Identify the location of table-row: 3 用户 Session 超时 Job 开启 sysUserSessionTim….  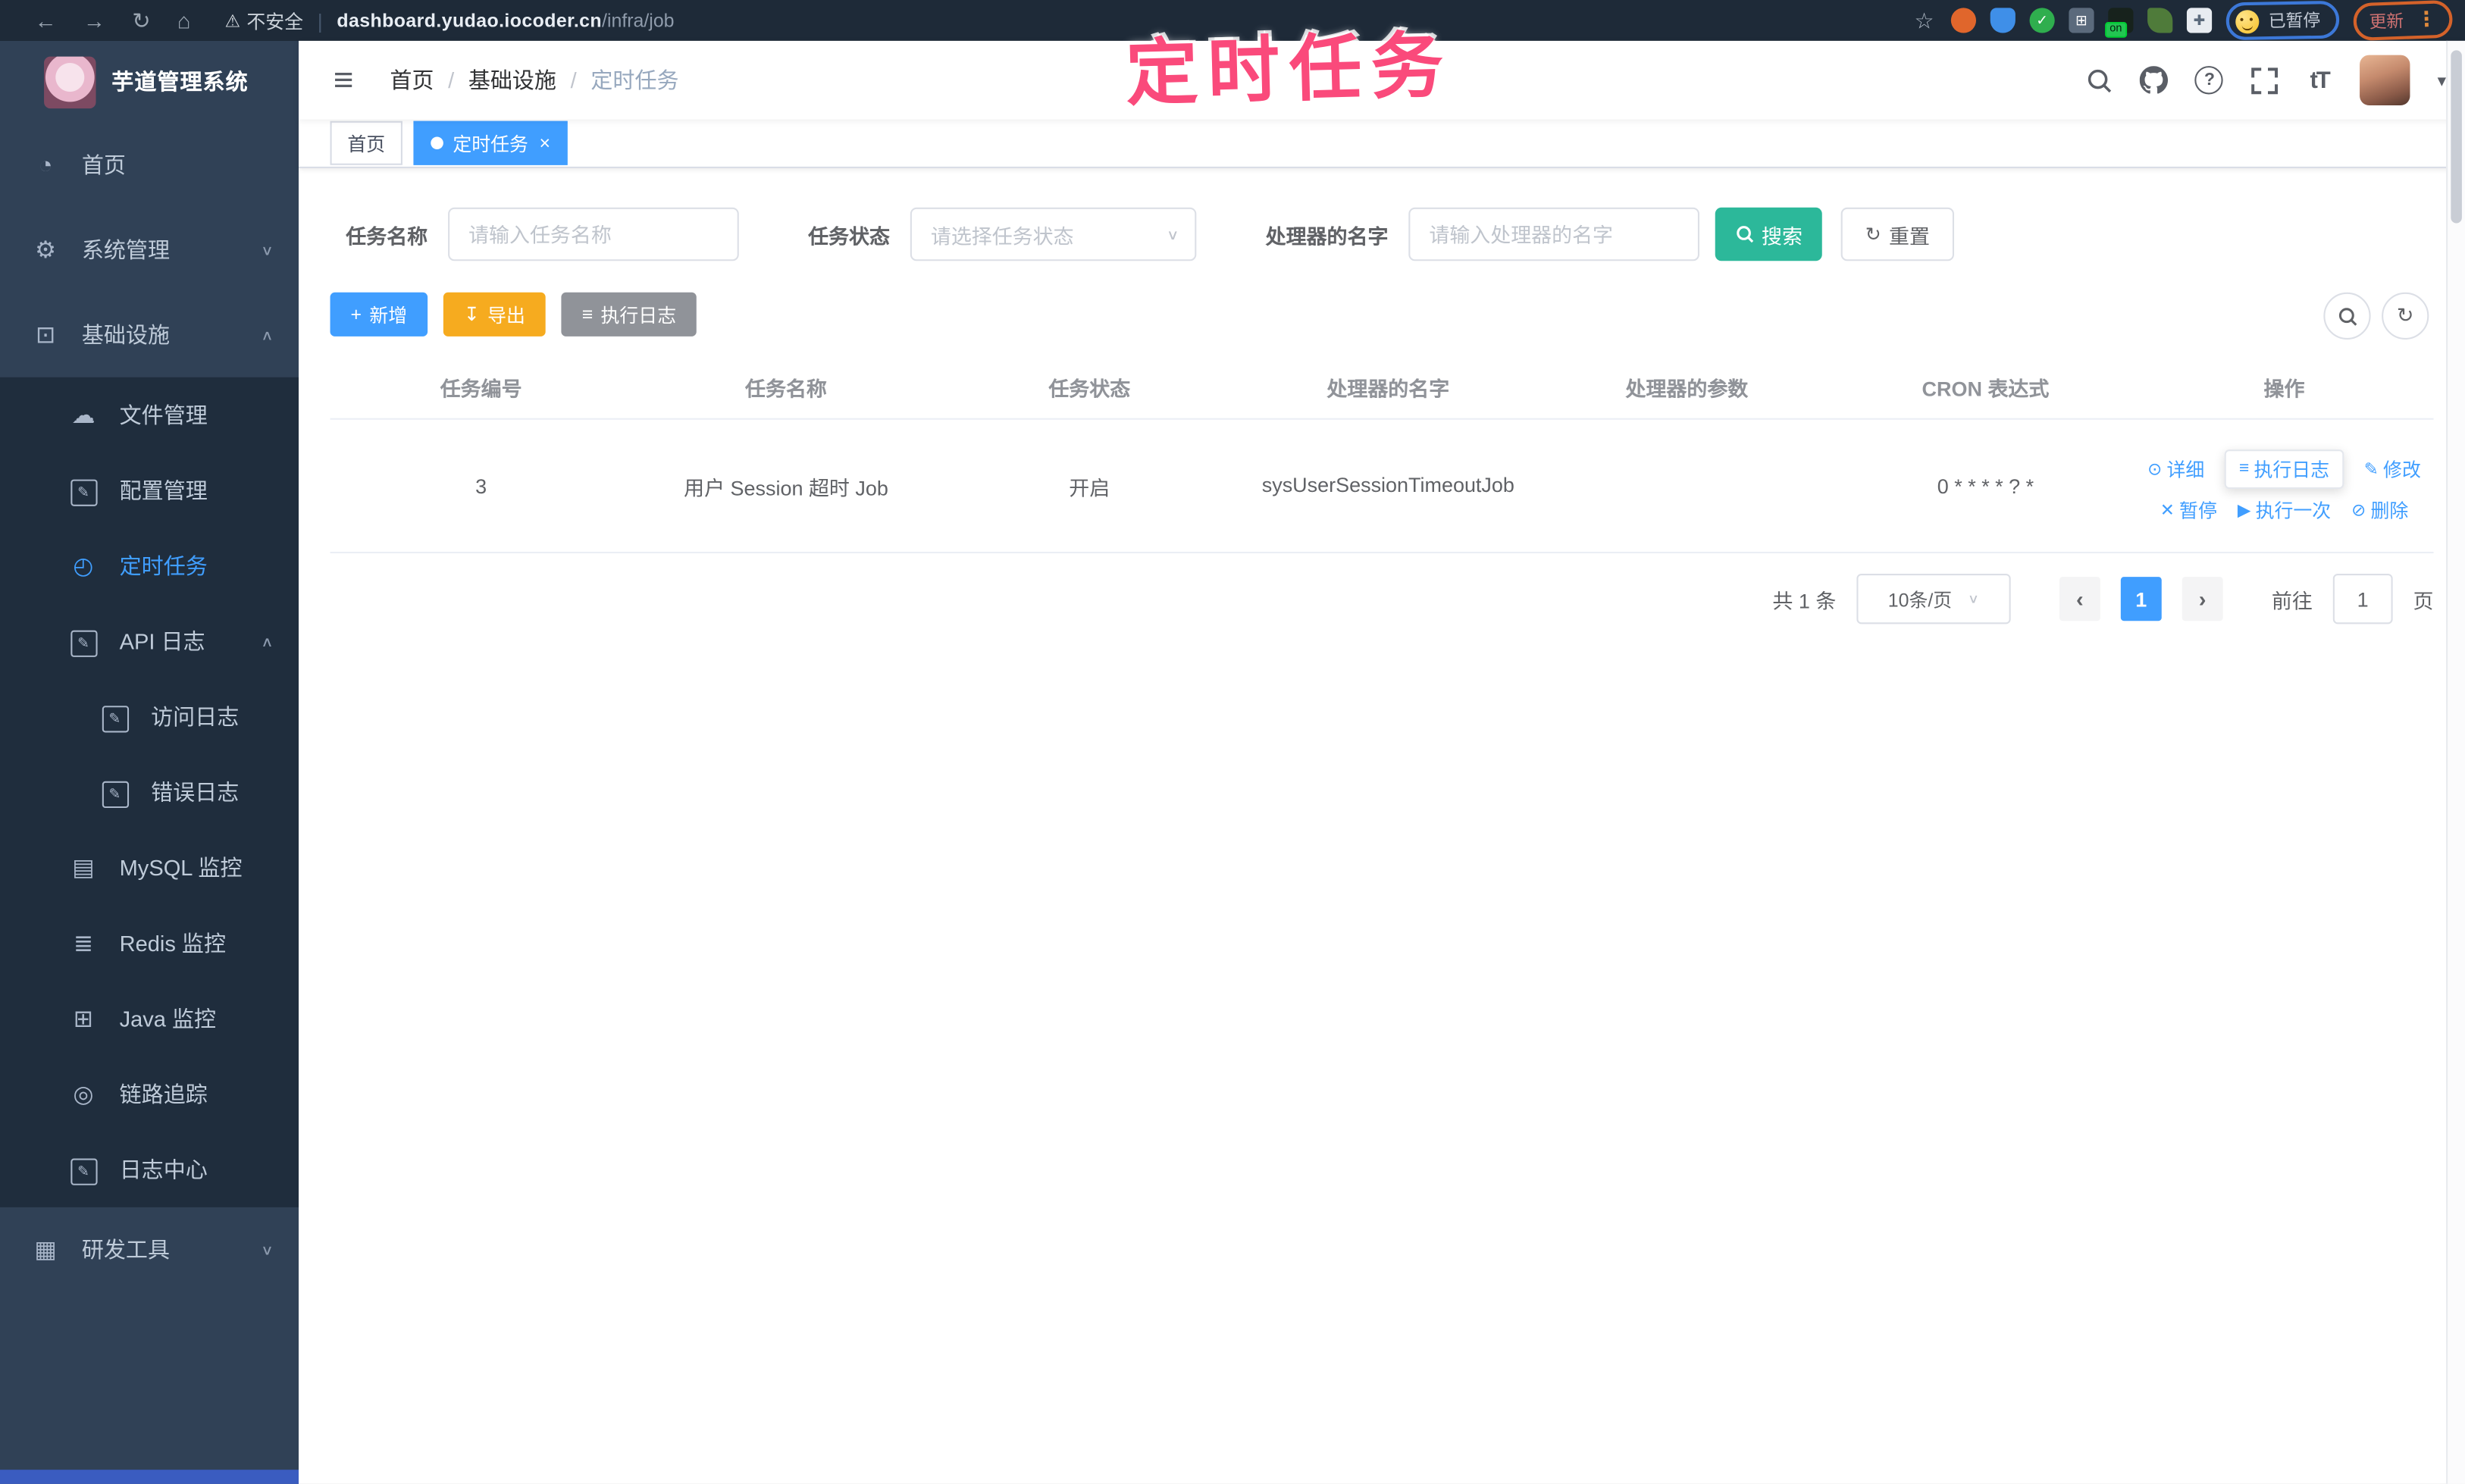
(1382, 487).